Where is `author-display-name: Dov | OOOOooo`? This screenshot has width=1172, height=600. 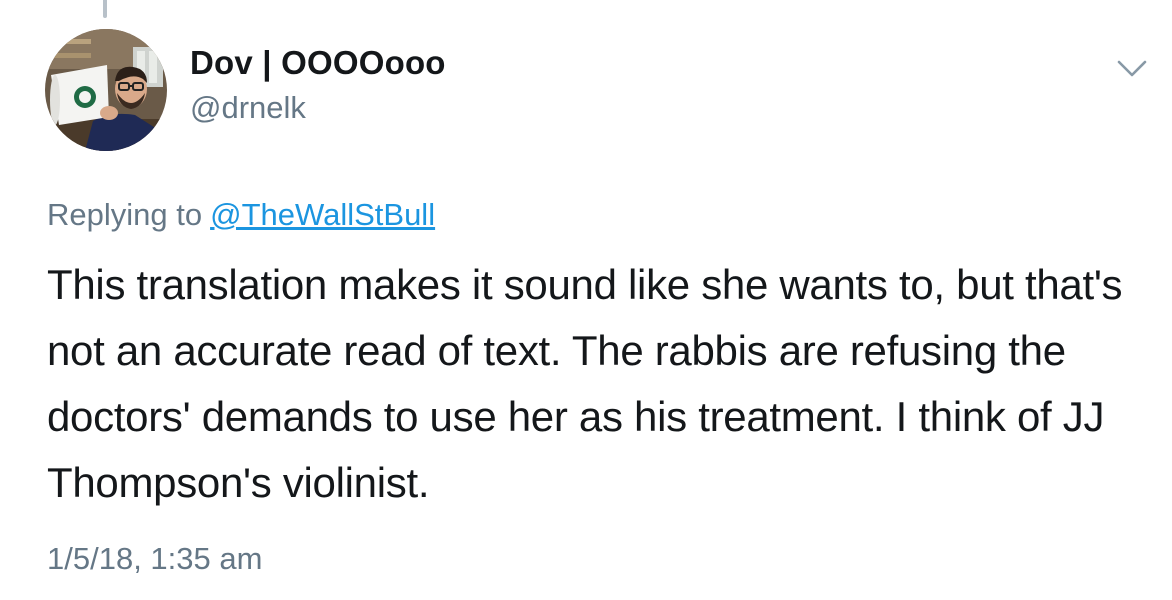 author-display-name: Dov | OOOOooo is located at coordinates (318, 63).